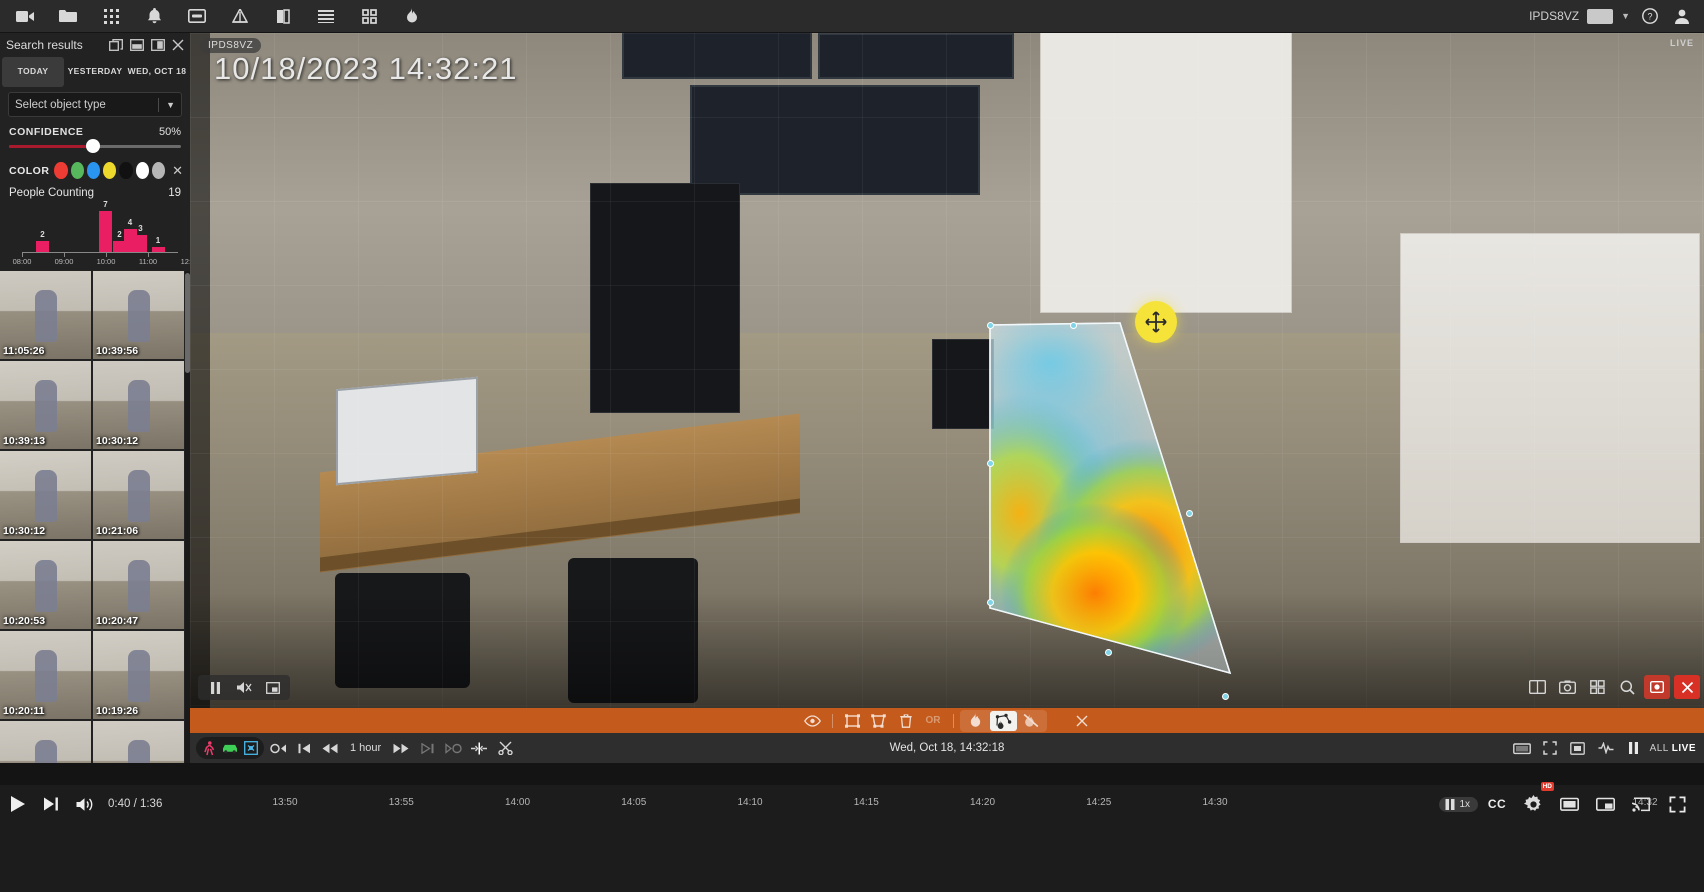 The height and width of the screenshot is (892, 1704). I want to click on mute-icon, so click(244, 688).